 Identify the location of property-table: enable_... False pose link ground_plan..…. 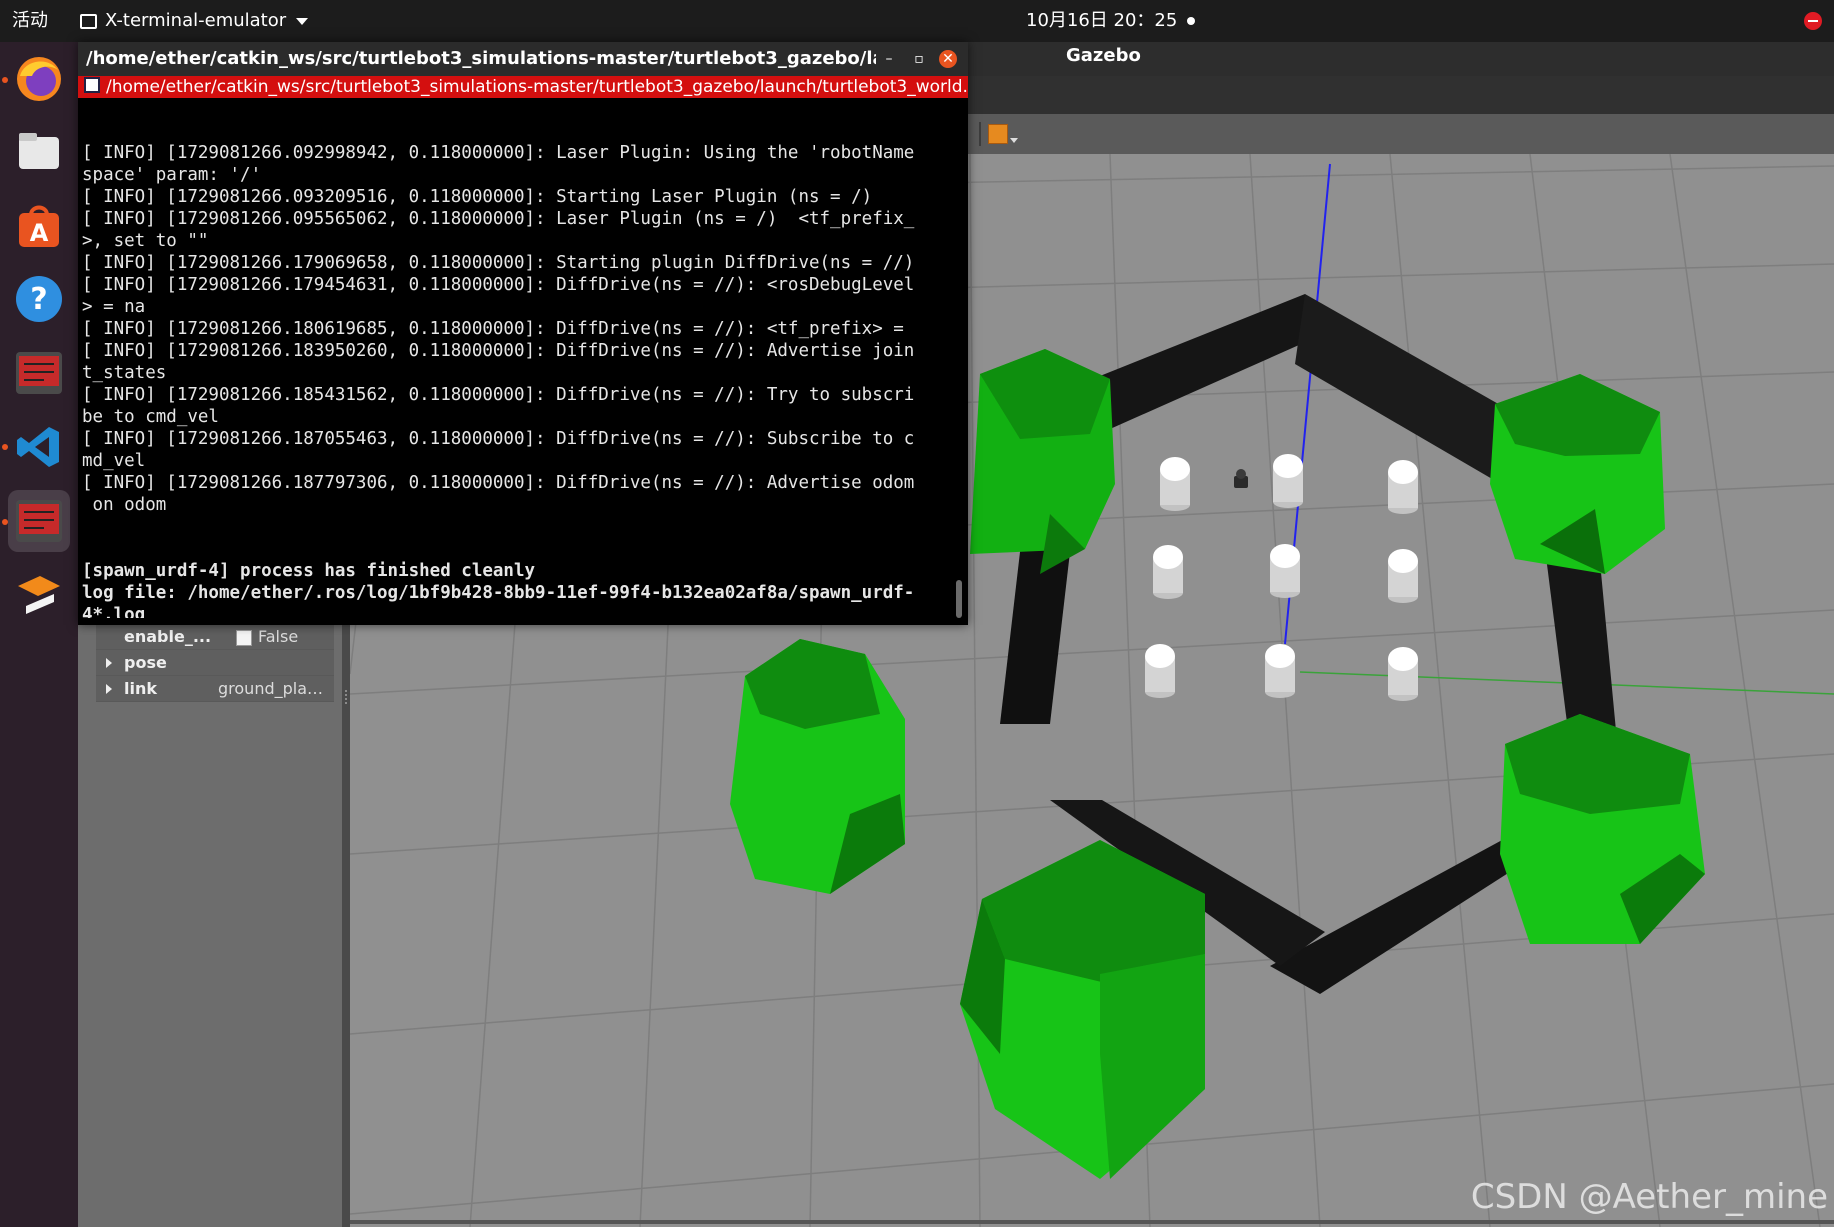
(215, 663).